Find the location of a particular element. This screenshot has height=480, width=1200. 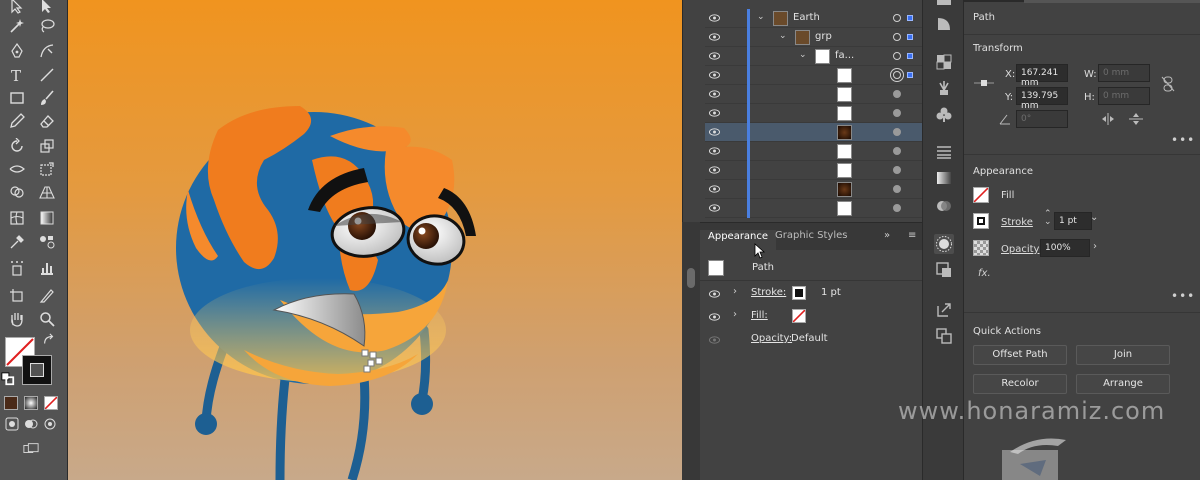

stroke-label: Stroke: is located at coordinates (768, 292).